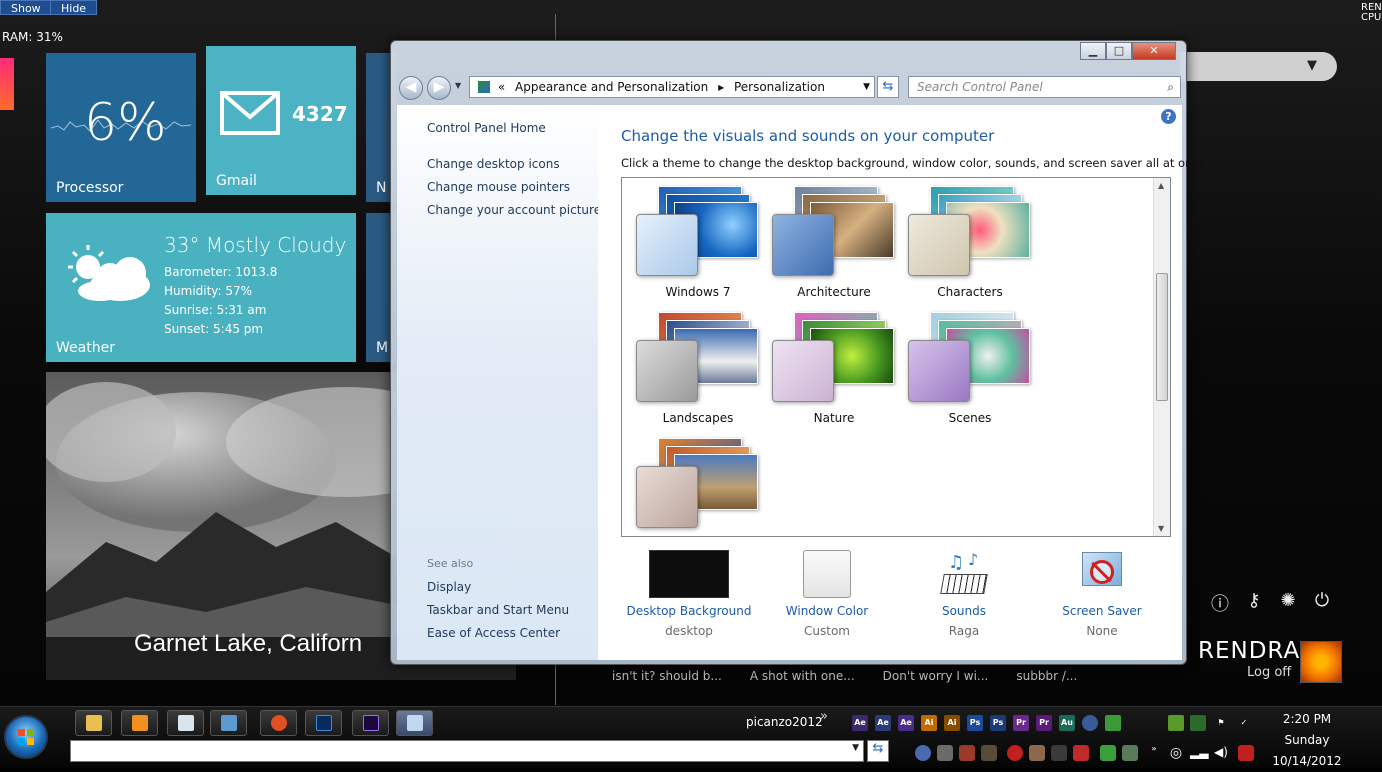  What do you see at coordinates (1176, 723) in the screenshot?
I see `nvidia-icon` at bounding box center [1176, 723].